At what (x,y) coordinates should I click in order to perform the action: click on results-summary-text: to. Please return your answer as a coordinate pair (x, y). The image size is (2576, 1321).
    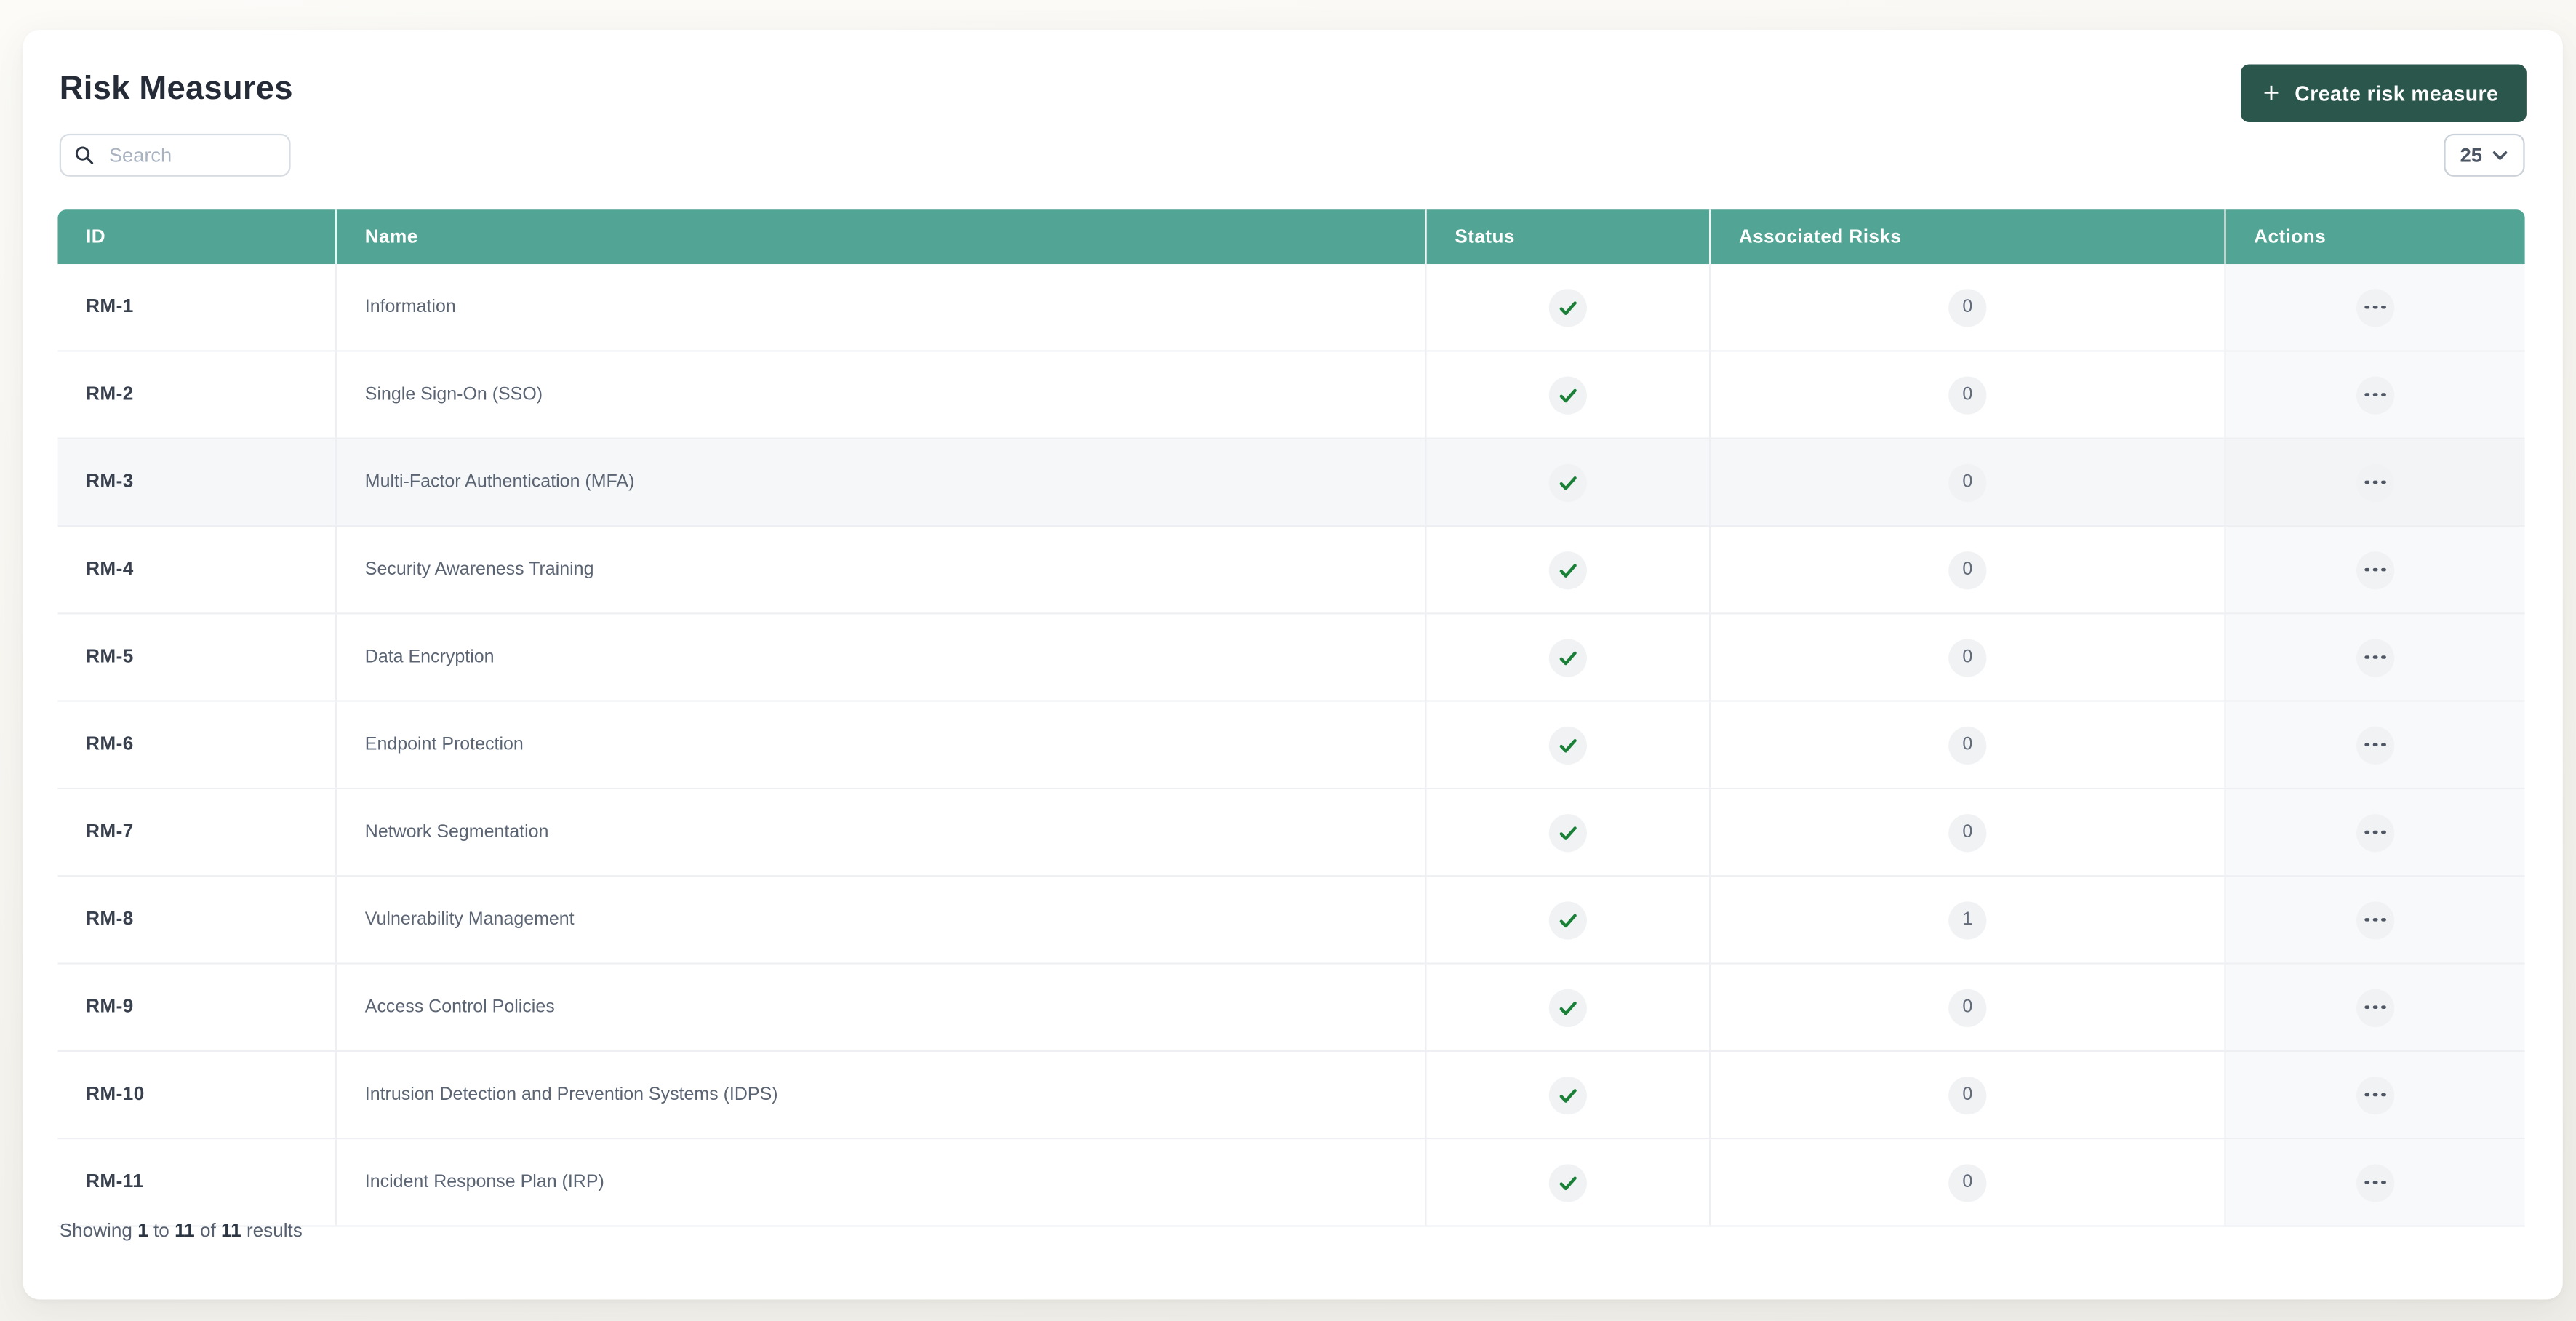
    Looking at the image, I should click on (161, 1231).